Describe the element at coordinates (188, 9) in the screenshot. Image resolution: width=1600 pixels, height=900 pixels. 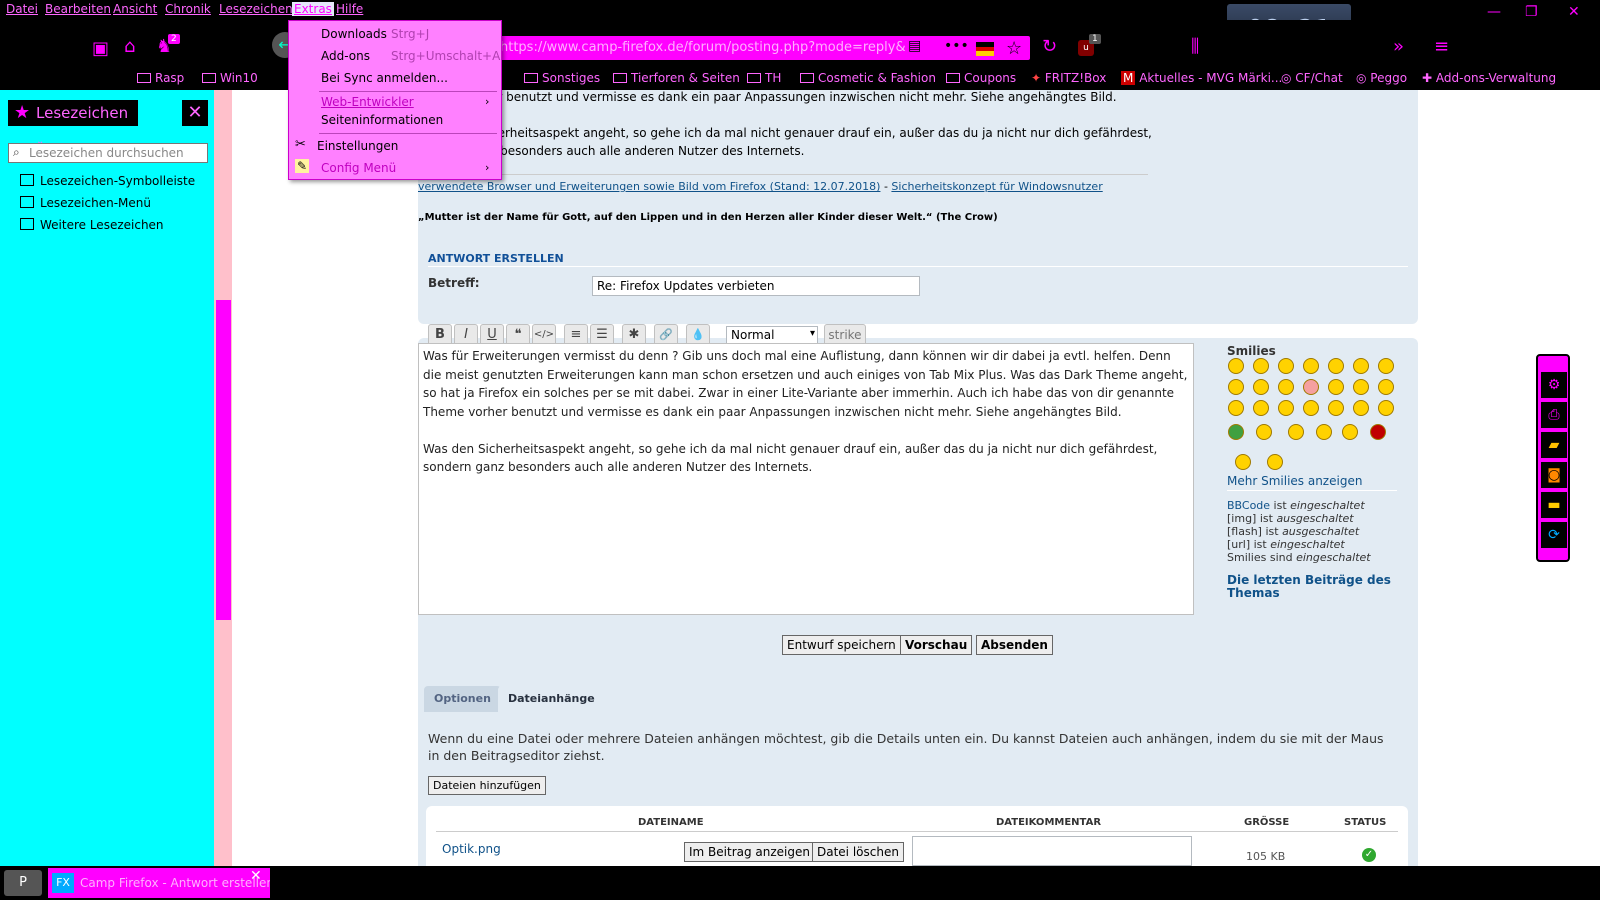
I see `menu-chronik: Chronik` at that location.